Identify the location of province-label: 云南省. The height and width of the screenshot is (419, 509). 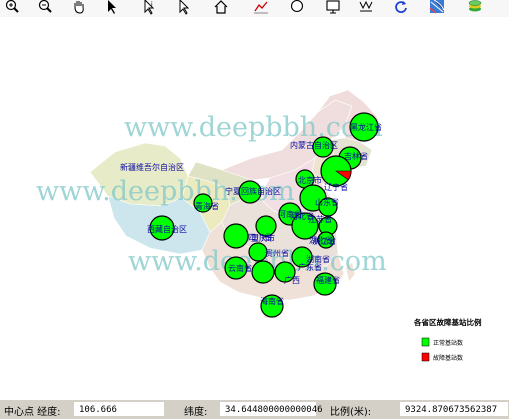
(240, 268).